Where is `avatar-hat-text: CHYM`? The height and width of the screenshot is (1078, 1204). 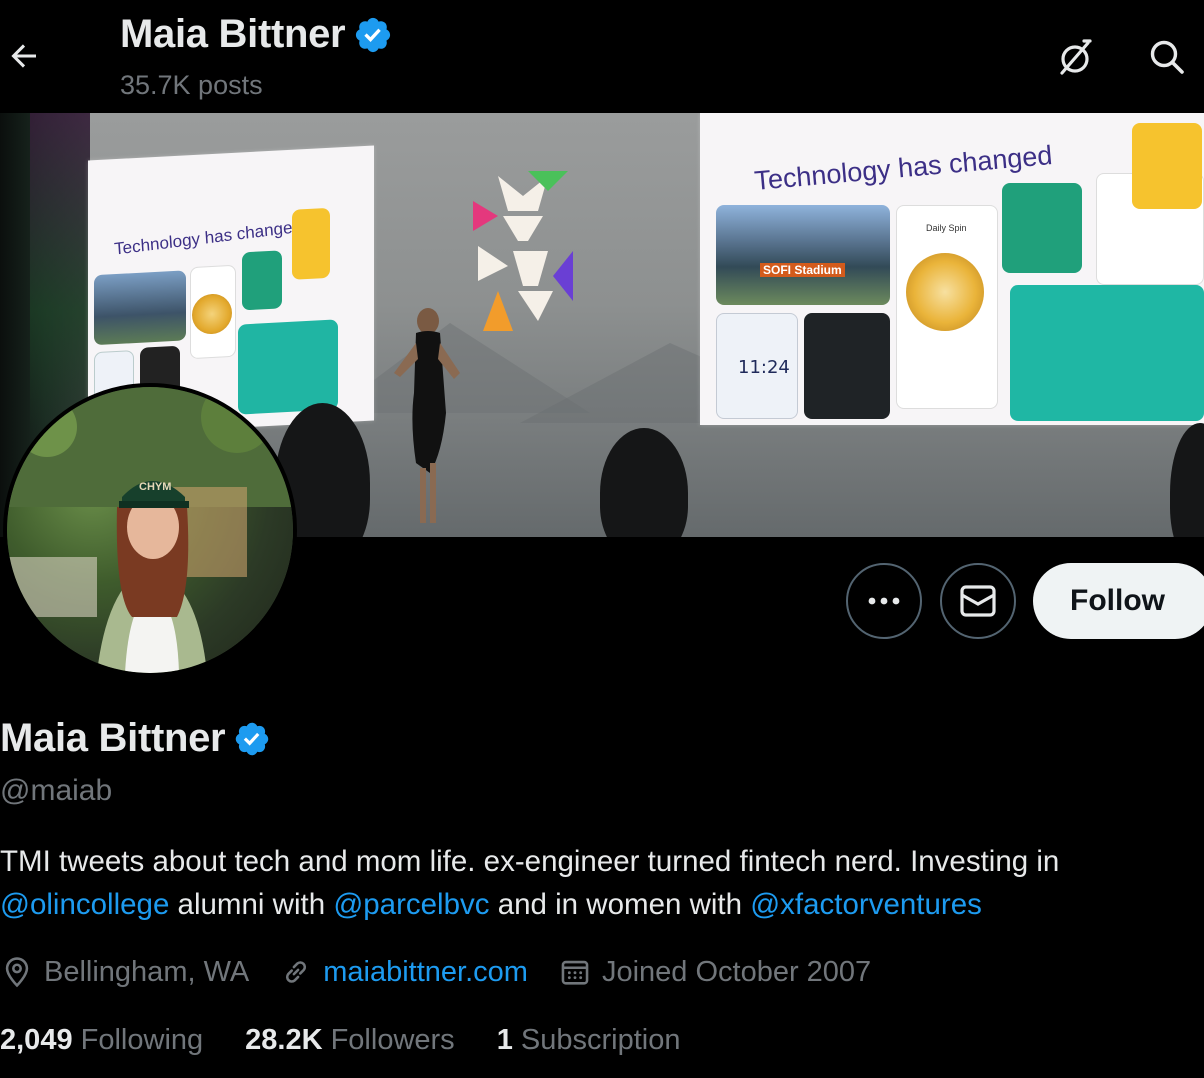
avatar-hat-text: CHYM is located at coordinates (155, 487).